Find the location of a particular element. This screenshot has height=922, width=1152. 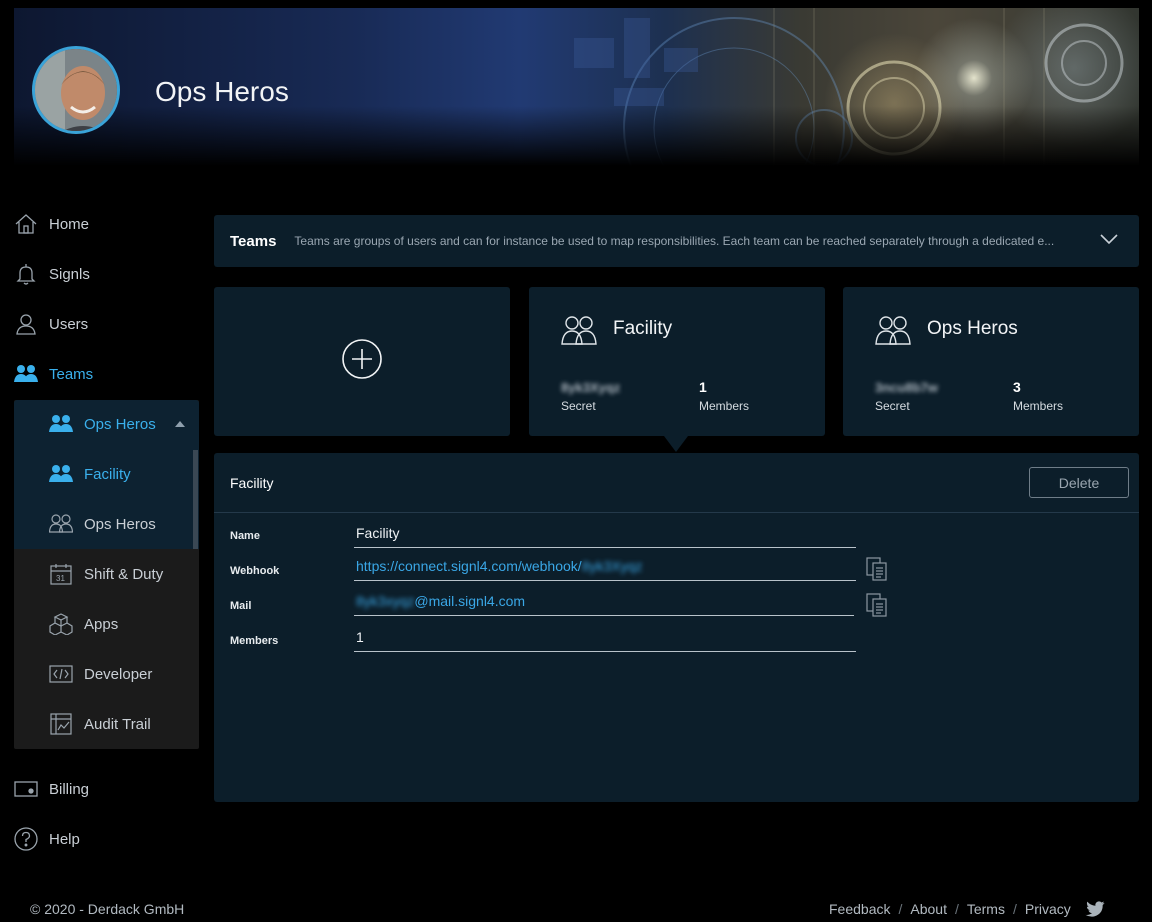

team-avatar is located at coordinates (76, 90).